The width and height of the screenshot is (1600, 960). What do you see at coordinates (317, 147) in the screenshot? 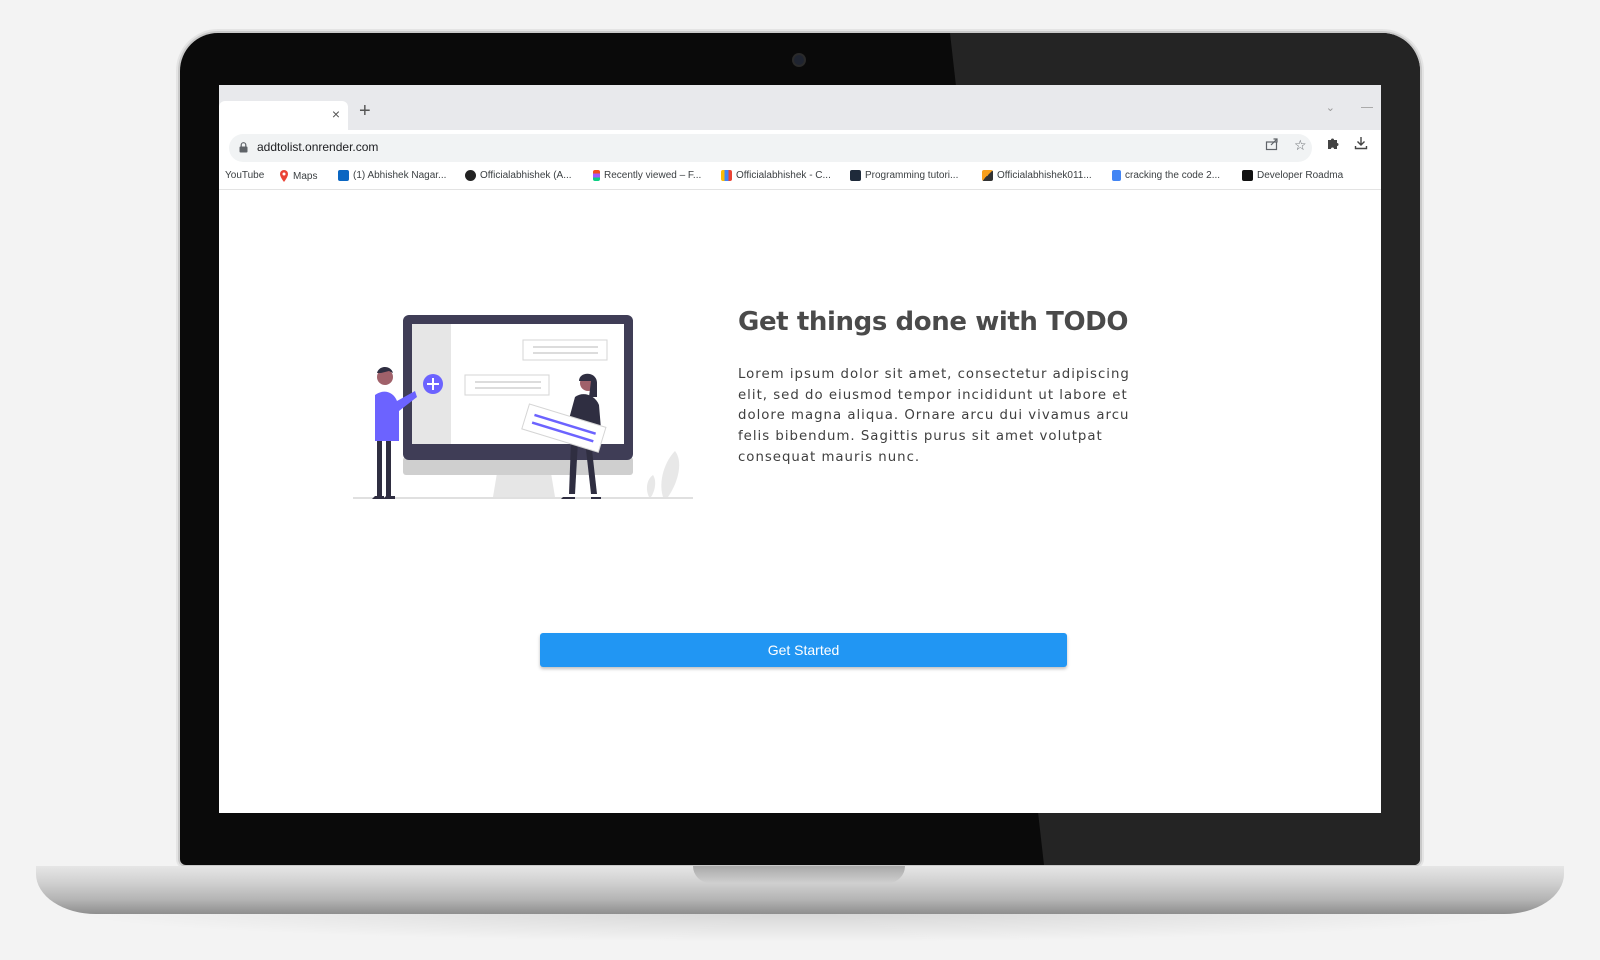
I see `url-text: addtolist.onrender.com` at bounding box center [317, 147].